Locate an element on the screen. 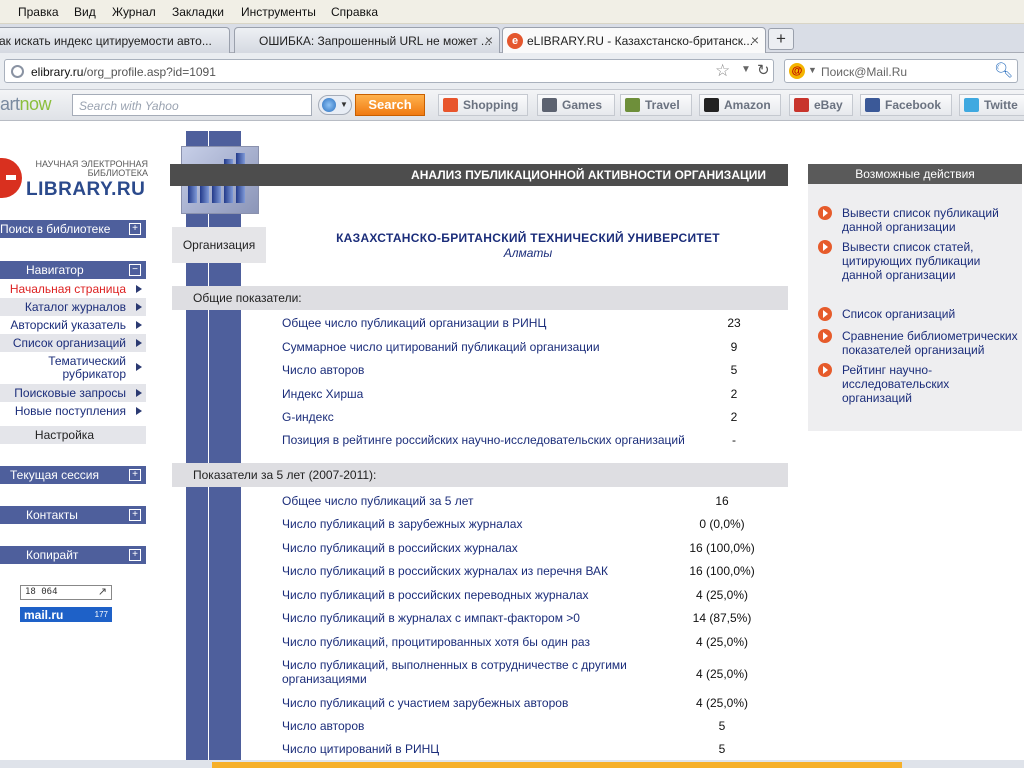 This screenshot has width=1024, height=768. sidebar-contacts-header: Контакты + is located at coordinates (73, 515).